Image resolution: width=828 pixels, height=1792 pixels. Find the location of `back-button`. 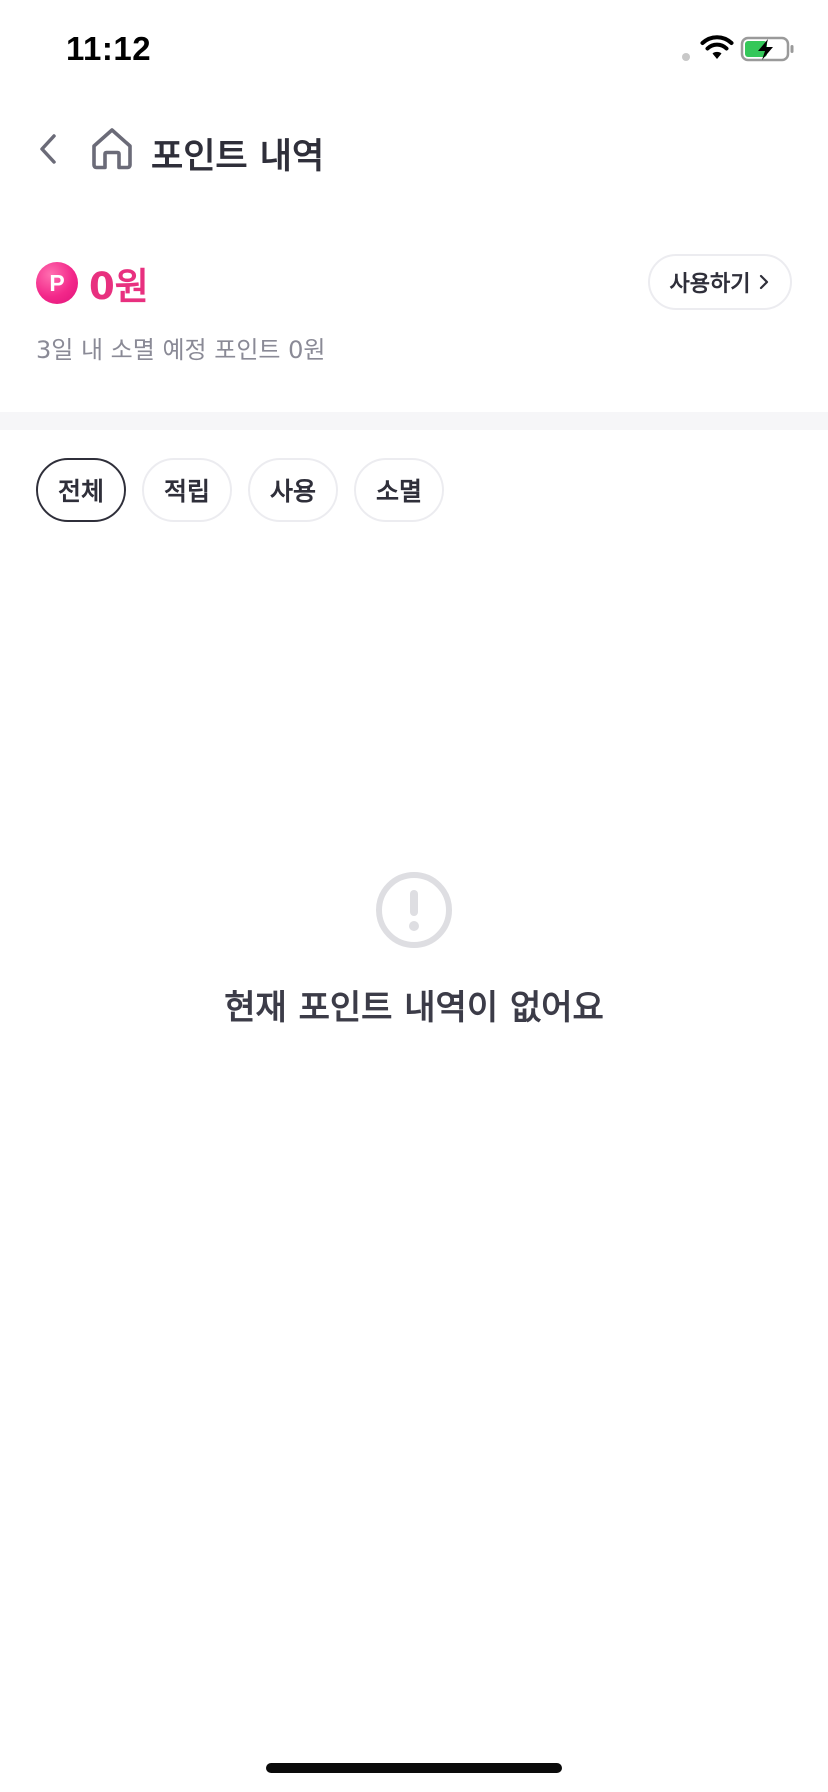

back-button is located at coordinates (49, 149).